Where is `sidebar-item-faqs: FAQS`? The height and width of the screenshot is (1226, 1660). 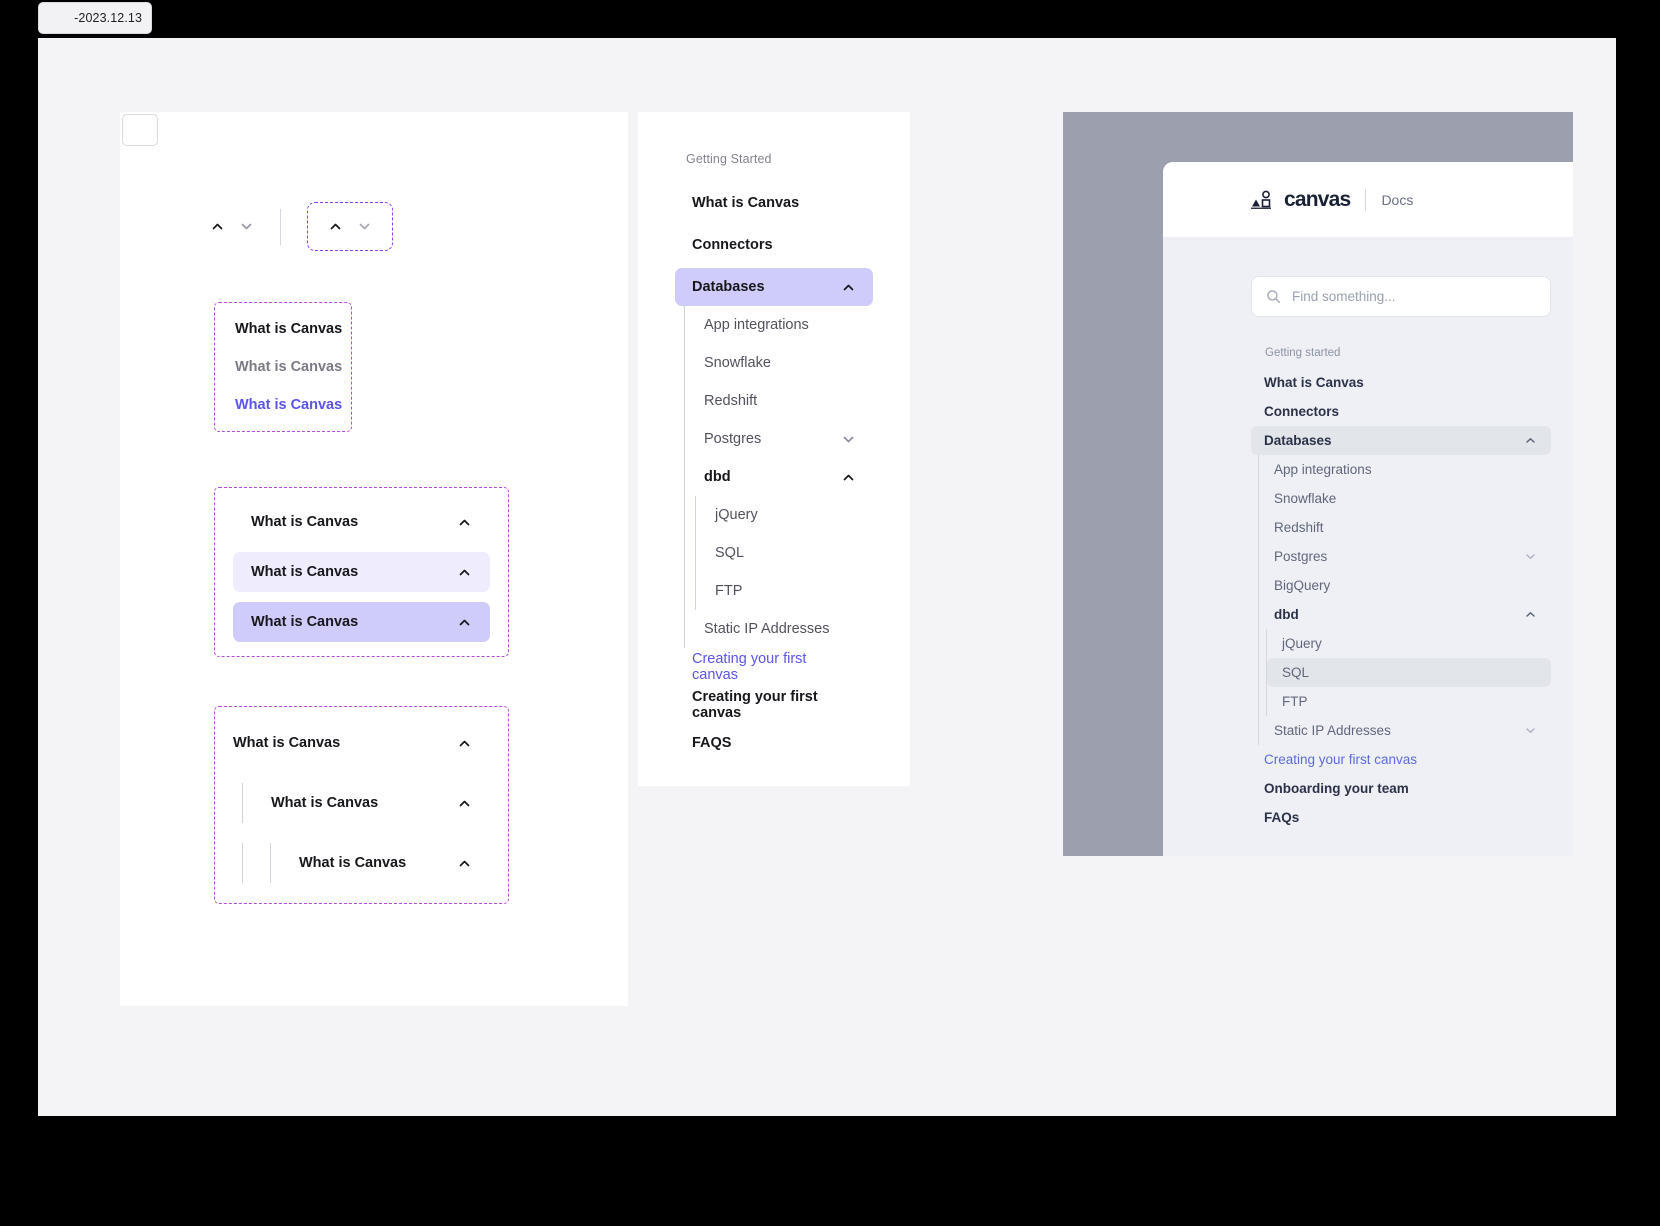 sidebar-item-faqs: FAQS is located at coordinates (774, 743).